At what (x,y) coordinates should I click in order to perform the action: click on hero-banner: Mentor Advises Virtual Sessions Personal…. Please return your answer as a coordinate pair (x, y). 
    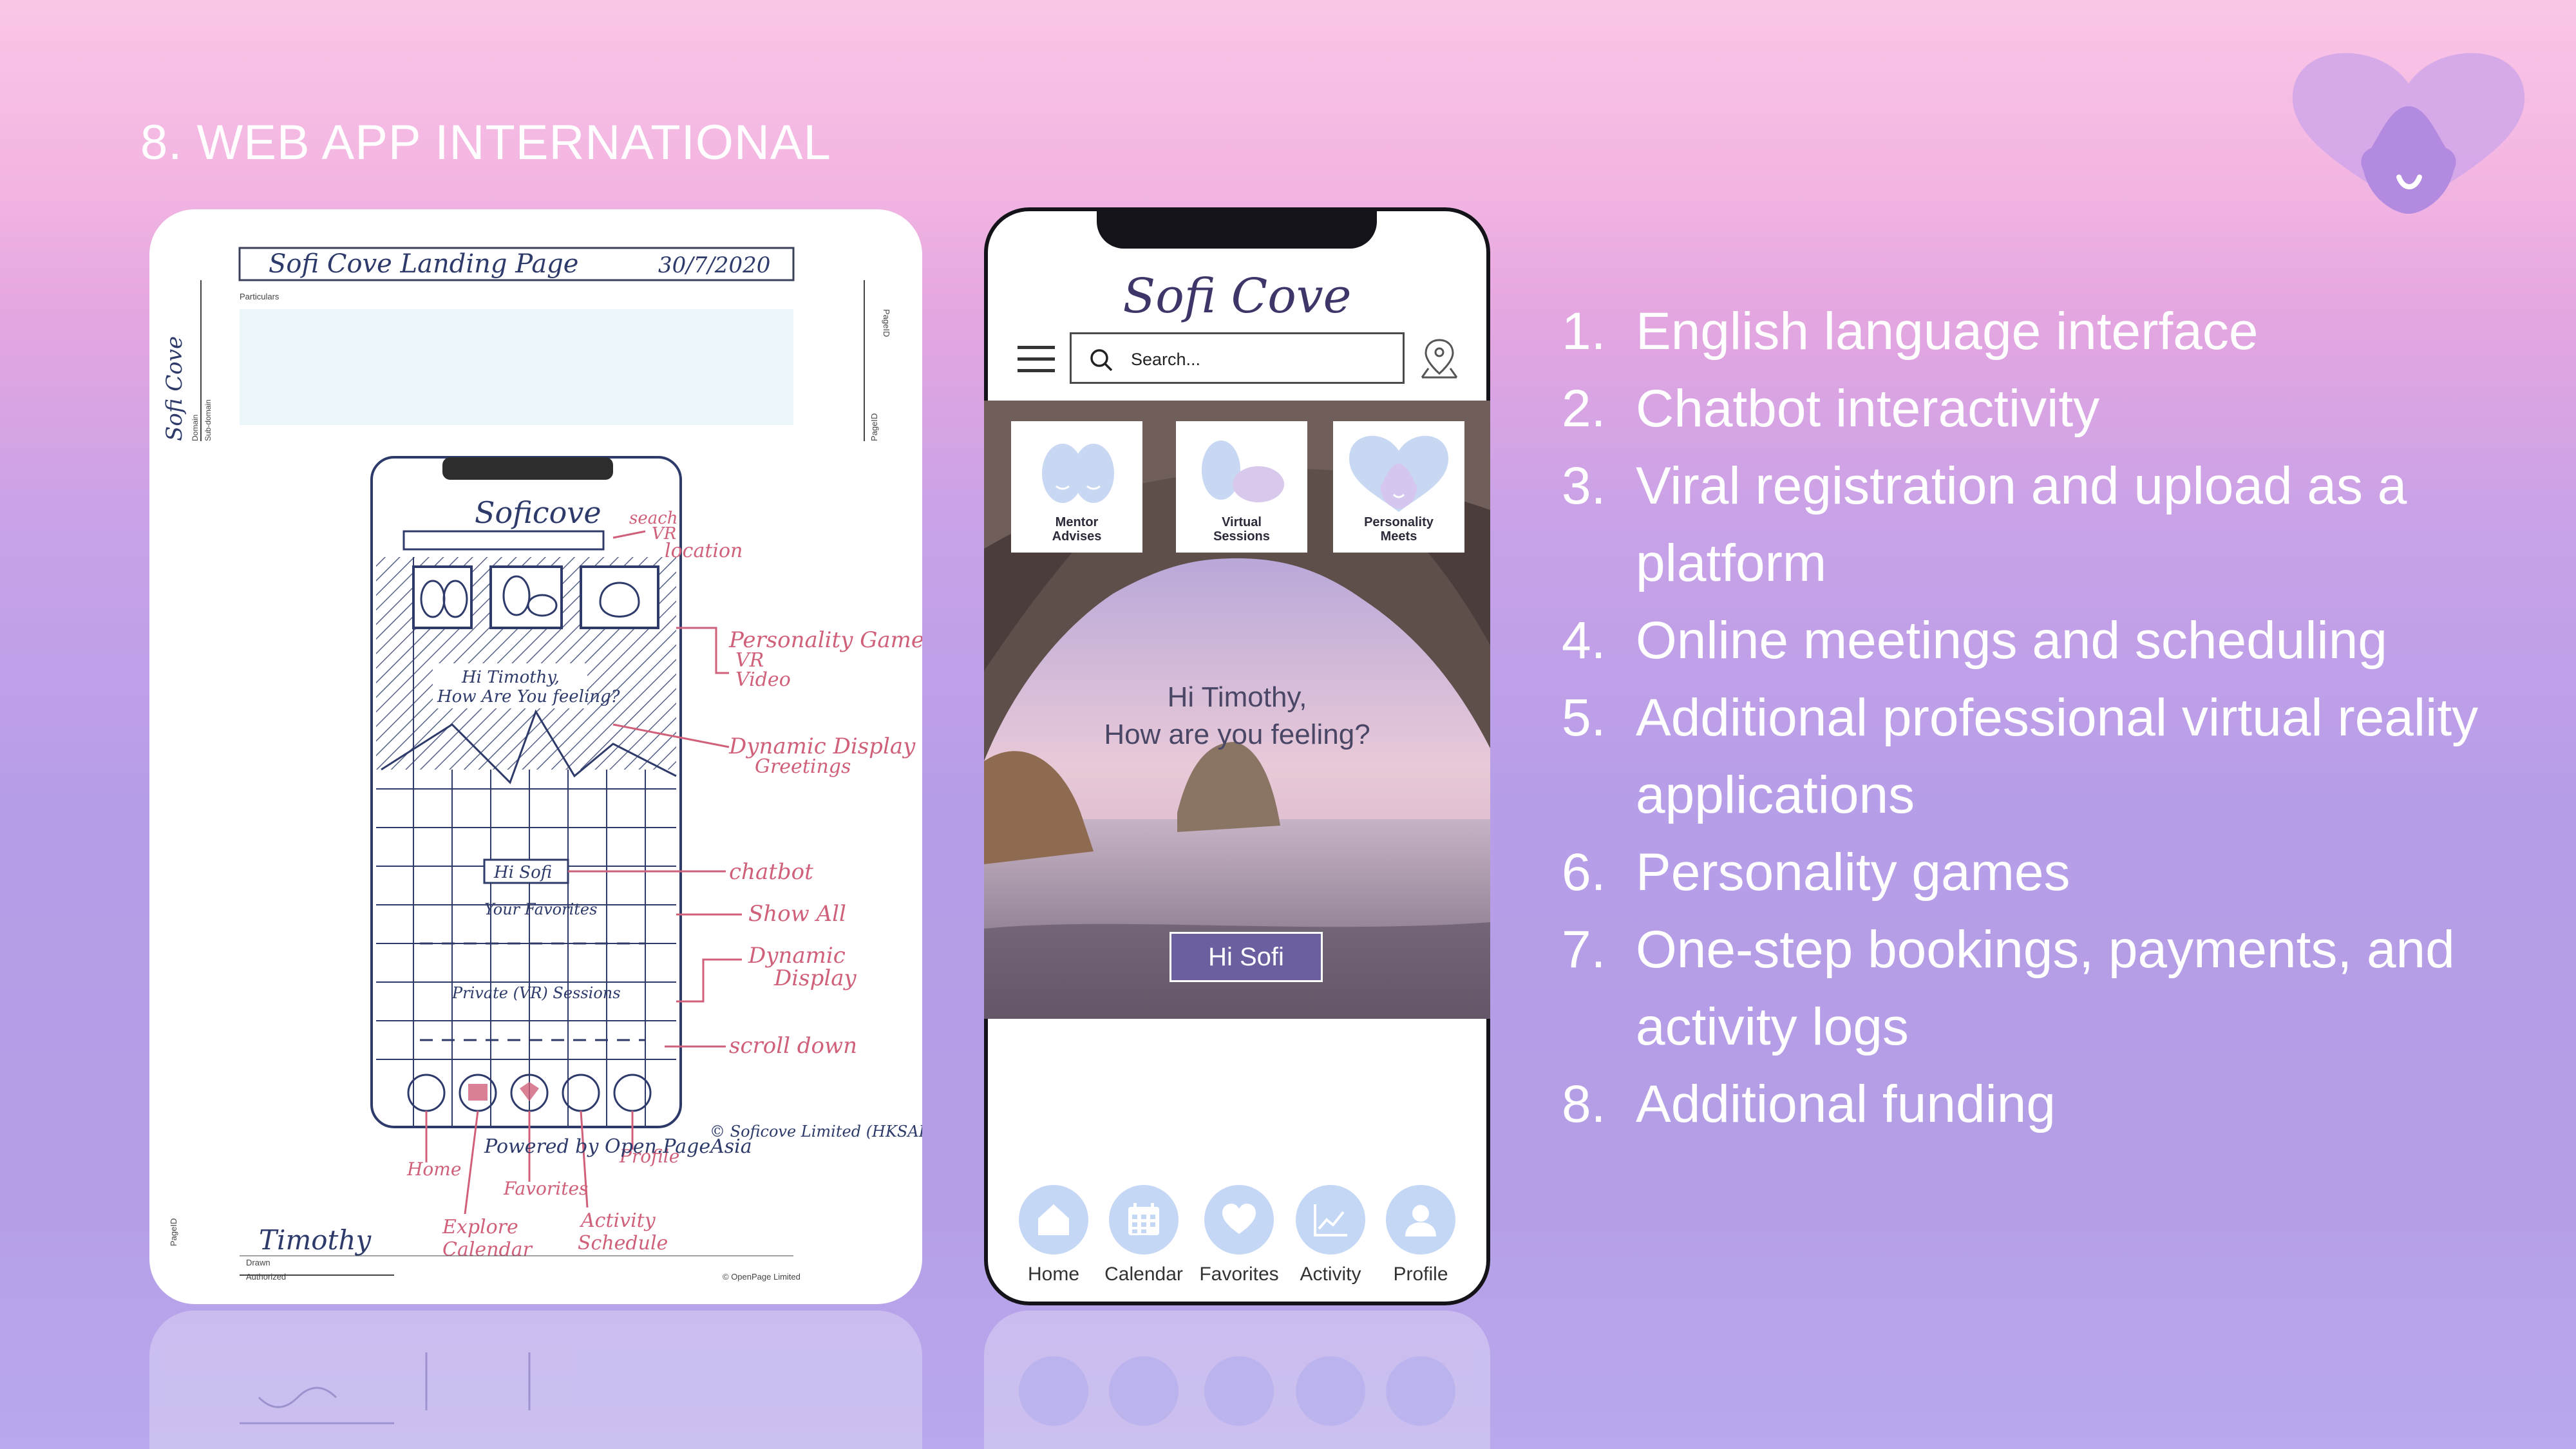
    Looking at the image, I should click on (1237, 710).